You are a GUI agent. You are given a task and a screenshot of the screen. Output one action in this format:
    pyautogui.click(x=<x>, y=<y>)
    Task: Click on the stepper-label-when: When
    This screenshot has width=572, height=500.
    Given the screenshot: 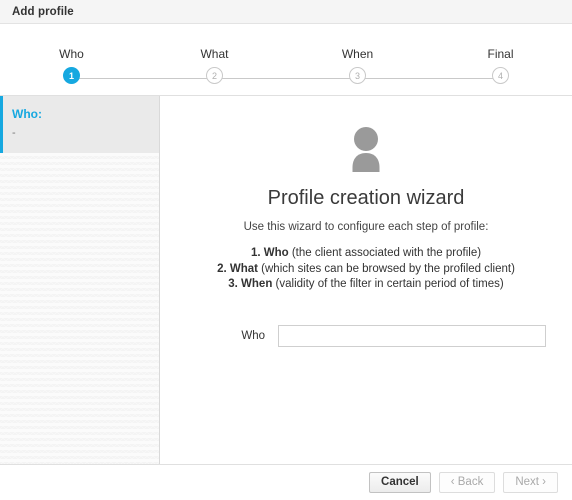 What is the action you would take?
    pyautogui.click(x=357, y=54)
    